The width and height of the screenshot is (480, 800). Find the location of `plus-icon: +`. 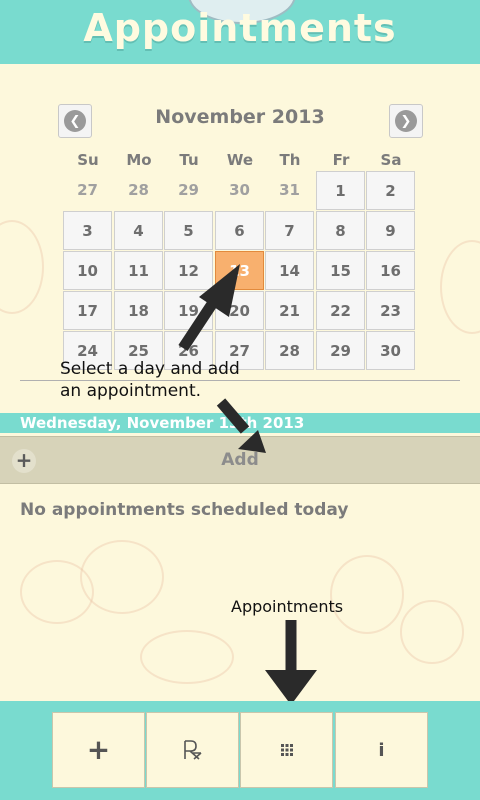

plus-icon: + is located at coordinates (98, 749).